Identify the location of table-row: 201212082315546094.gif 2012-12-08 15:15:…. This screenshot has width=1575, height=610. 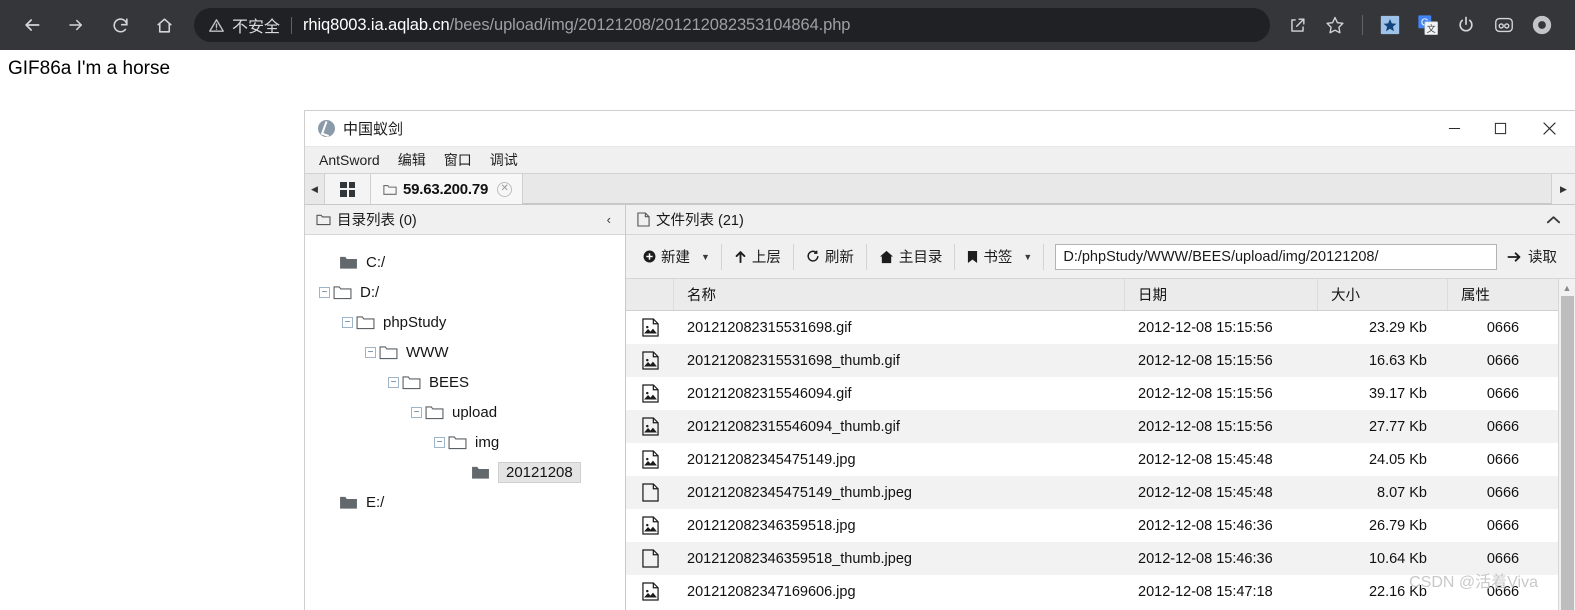
(1092, 393).